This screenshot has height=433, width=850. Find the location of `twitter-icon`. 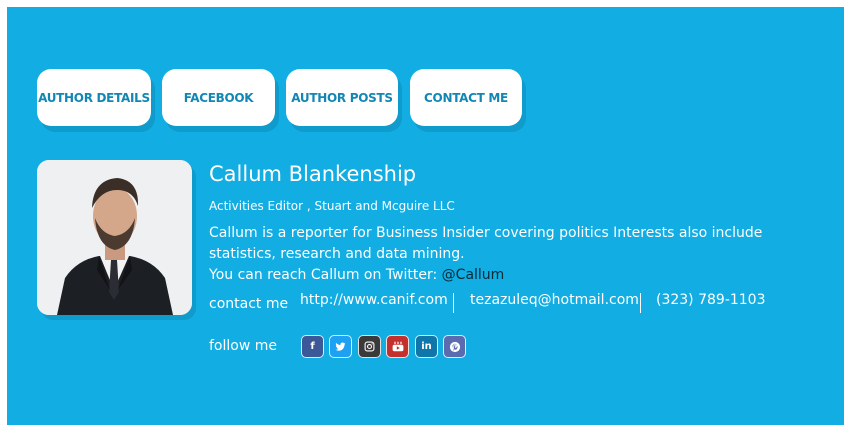

twitter-icon is located at coordinates (340, 346).